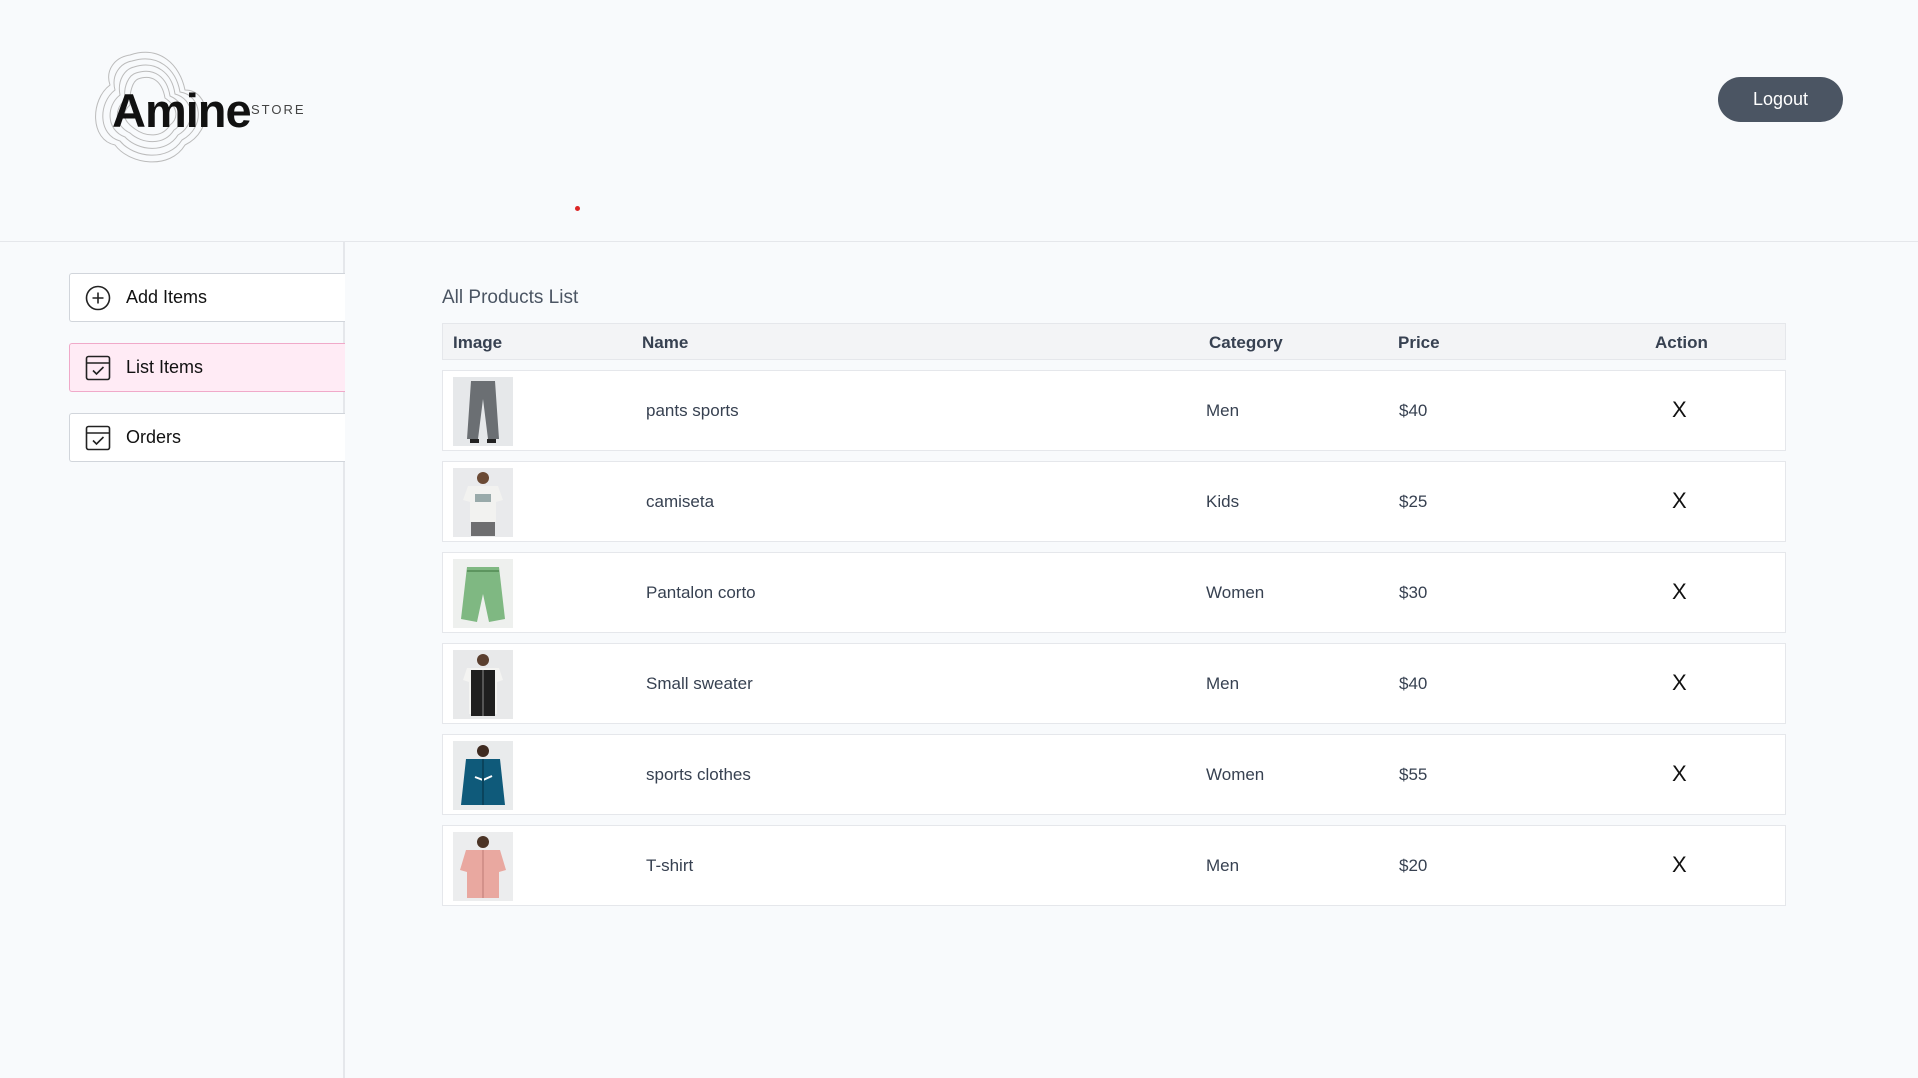 This screenshot has height=1078, width=1918. Describe the element at coordinates (1114, 865) in the screenshot. I see `table-row: T-shirt Men $20 X` at that location.